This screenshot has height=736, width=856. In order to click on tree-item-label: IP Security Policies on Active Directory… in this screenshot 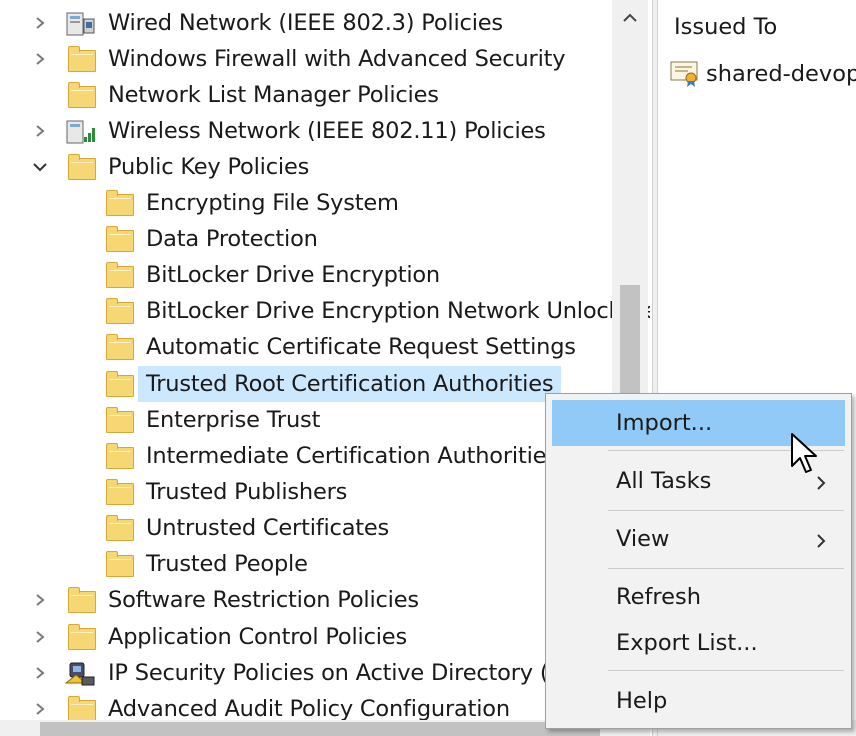, I will do `click(336, 673)`.